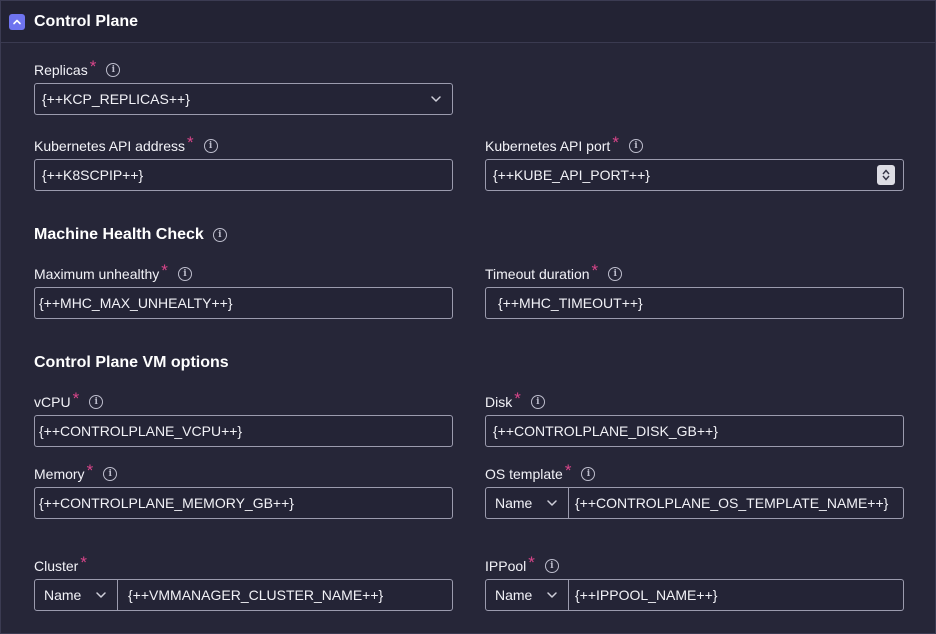 This screenshot has height=634, width=936. Describe the element at coordinates (694, 175) in the screenshot. I see `k8s-port-input: {++KUBE_API_PORT++}` at that location.